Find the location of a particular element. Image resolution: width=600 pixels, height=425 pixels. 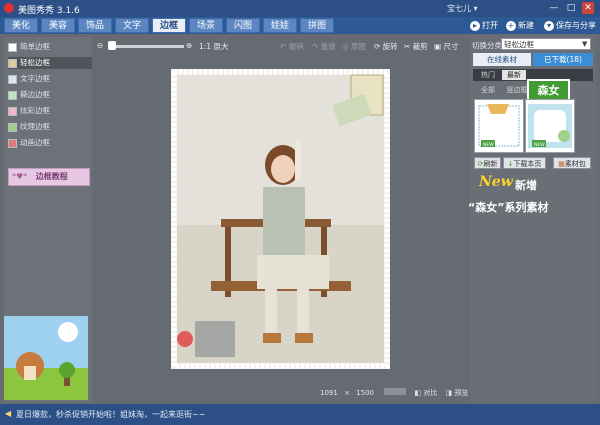

save-share-button: ▾ 保存与分享 is located at coordinates (570, 25).